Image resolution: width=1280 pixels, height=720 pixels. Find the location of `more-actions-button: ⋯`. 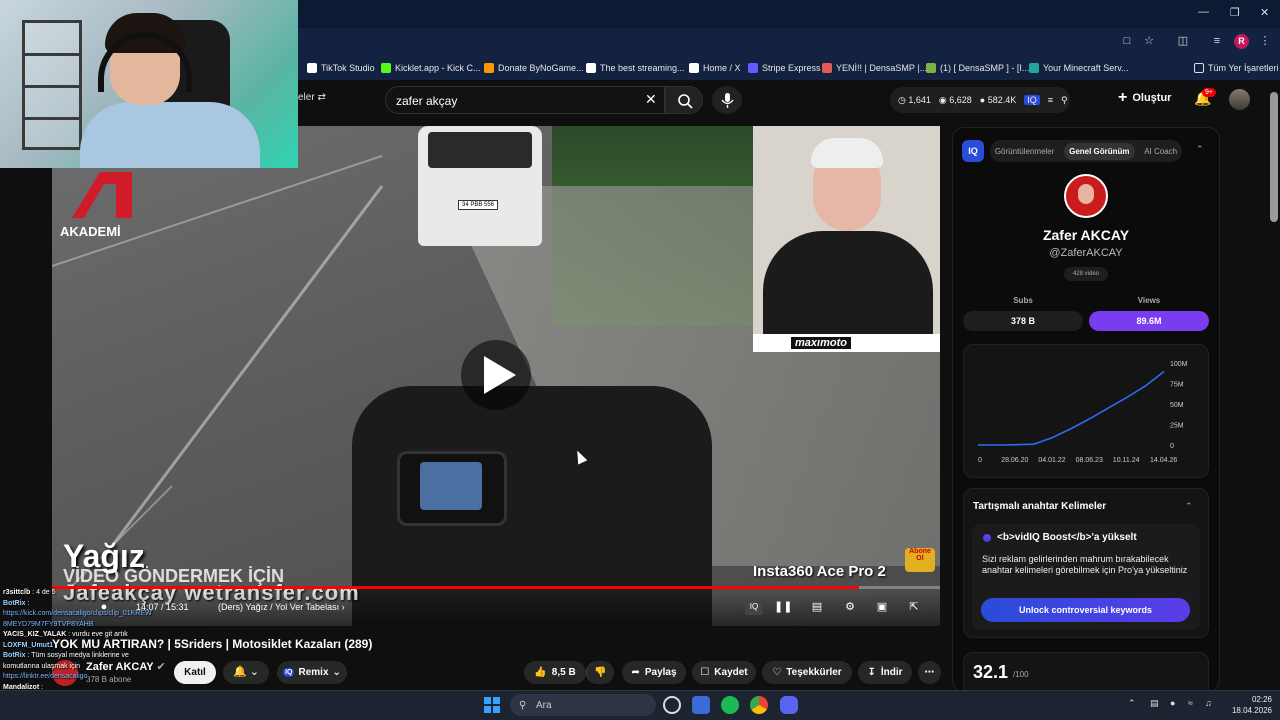

more-actions-button: ⋯ is located at coordinates (929, 672).